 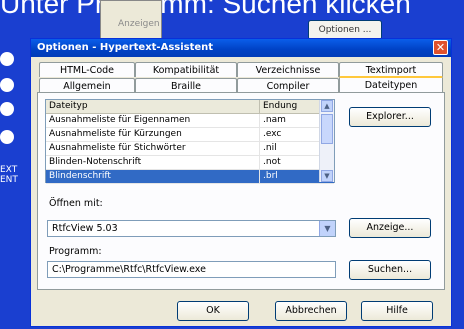 I want to click on tab-verzeichnisse: Verzeichnisse, so click(x=288, y=69).